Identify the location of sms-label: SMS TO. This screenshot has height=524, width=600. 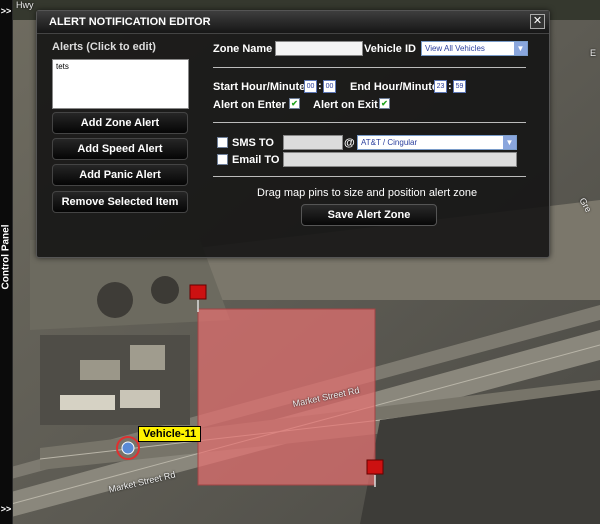
(253, 143).